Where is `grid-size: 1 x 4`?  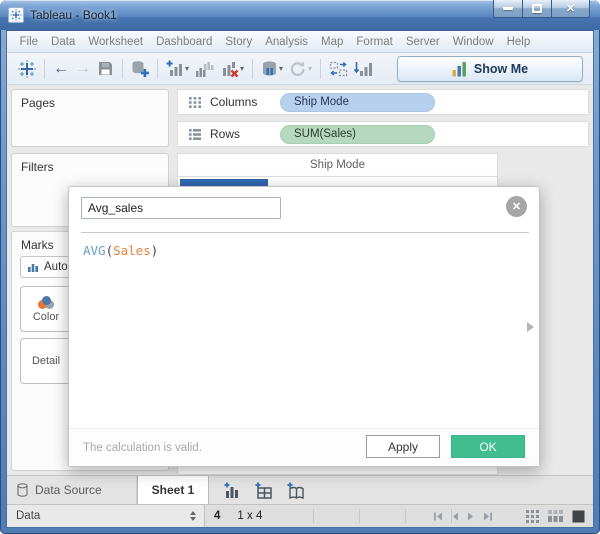 grid-size: 1 x 4 is located at coordinates (250, 516).